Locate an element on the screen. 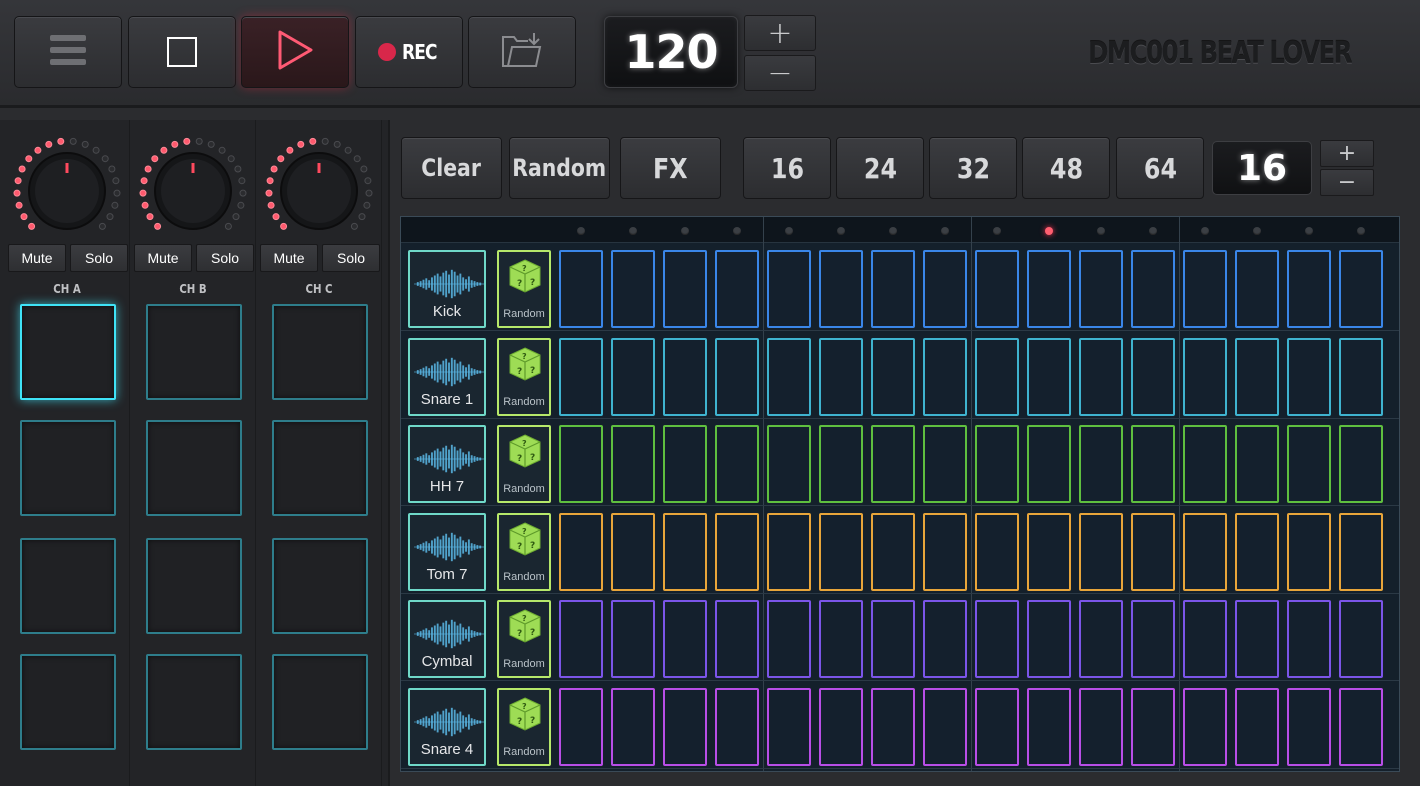  play-button is located at coordinates (295, 52).